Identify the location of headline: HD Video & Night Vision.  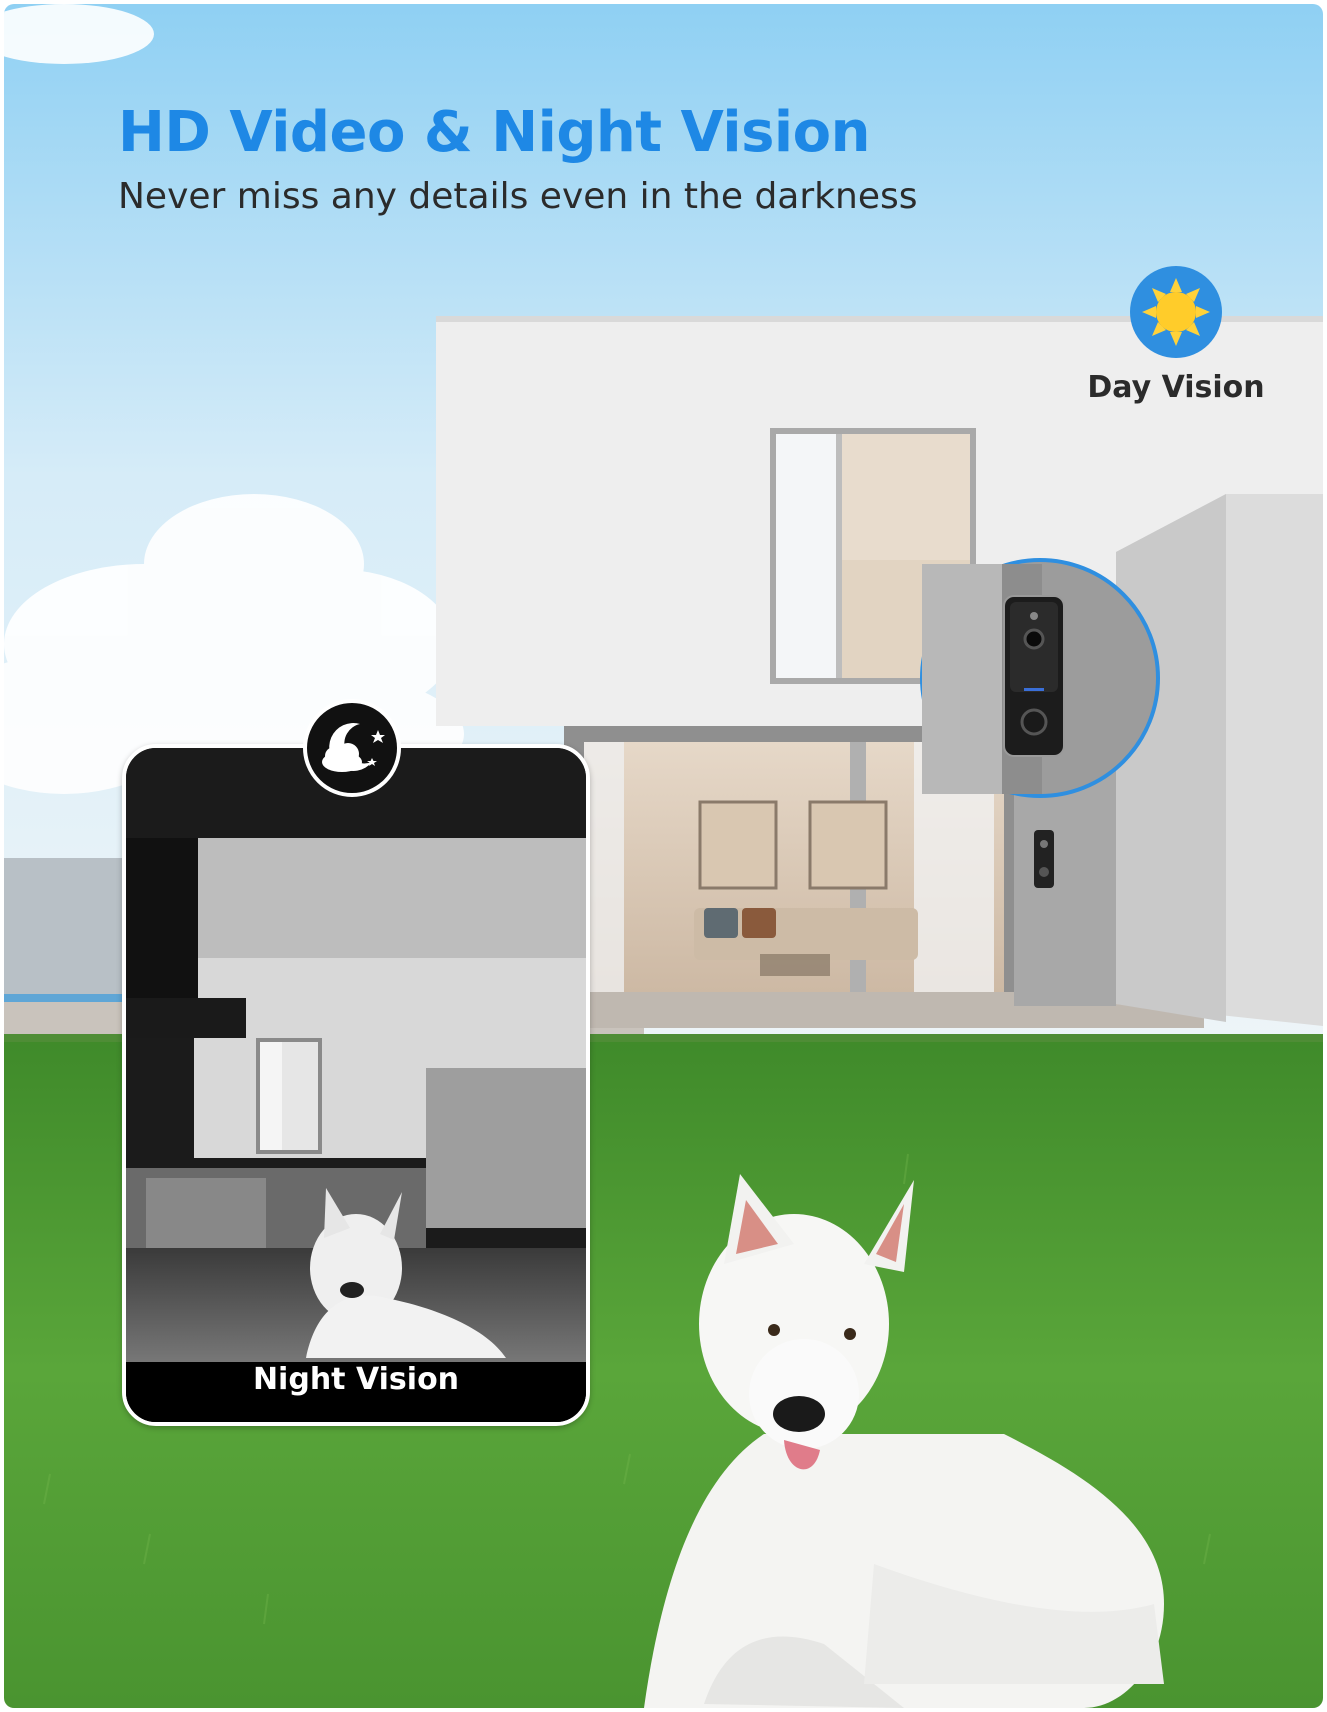
(494, 132).